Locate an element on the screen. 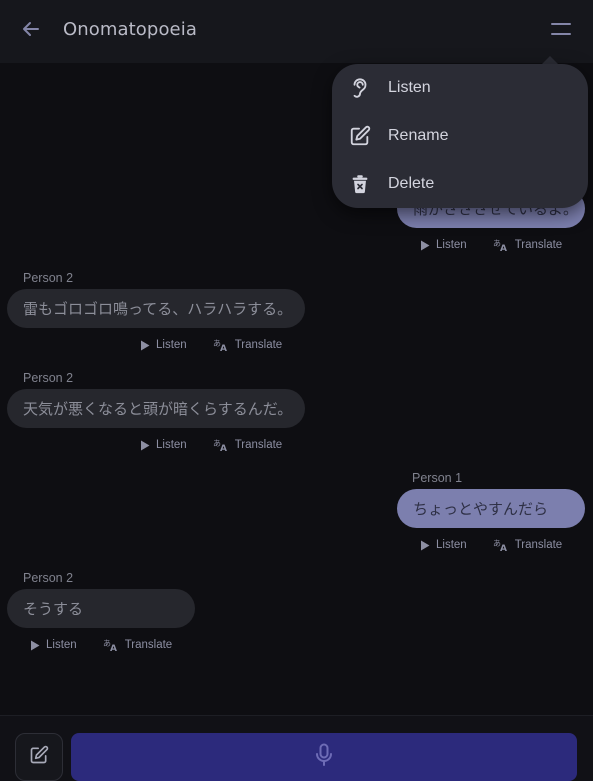  speaker-label: Person 1 is located at coordinates (437, 478).